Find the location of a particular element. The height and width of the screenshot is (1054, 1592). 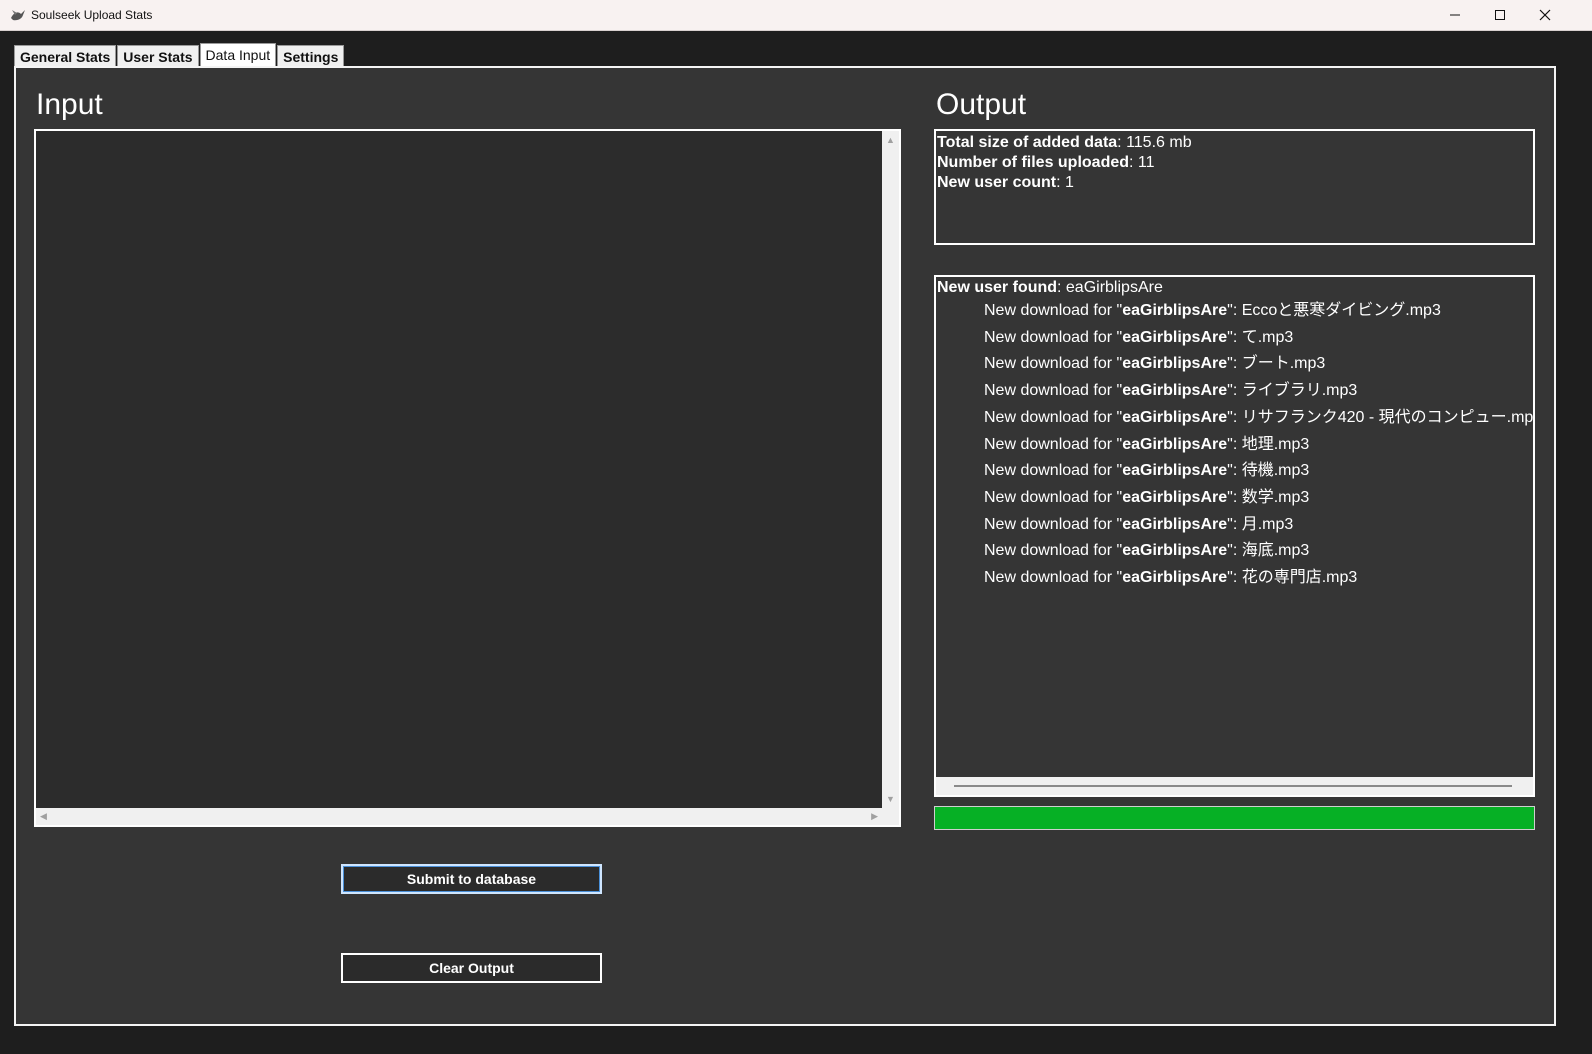

log-user-header: New user found: eaGirblipsAre is located at coordinates (1235, 288).